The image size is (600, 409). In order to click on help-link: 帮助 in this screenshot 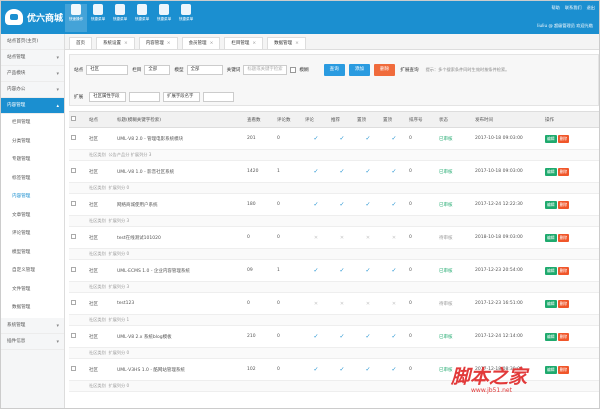, I will do `click(555, 8)`.